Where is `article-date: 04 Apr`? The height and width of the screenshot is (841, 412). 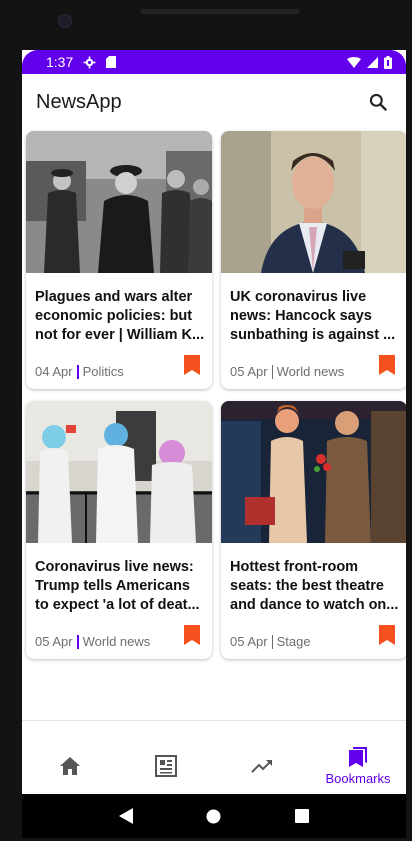 article-date: 04 Apr is located at coordinates (54, 371).